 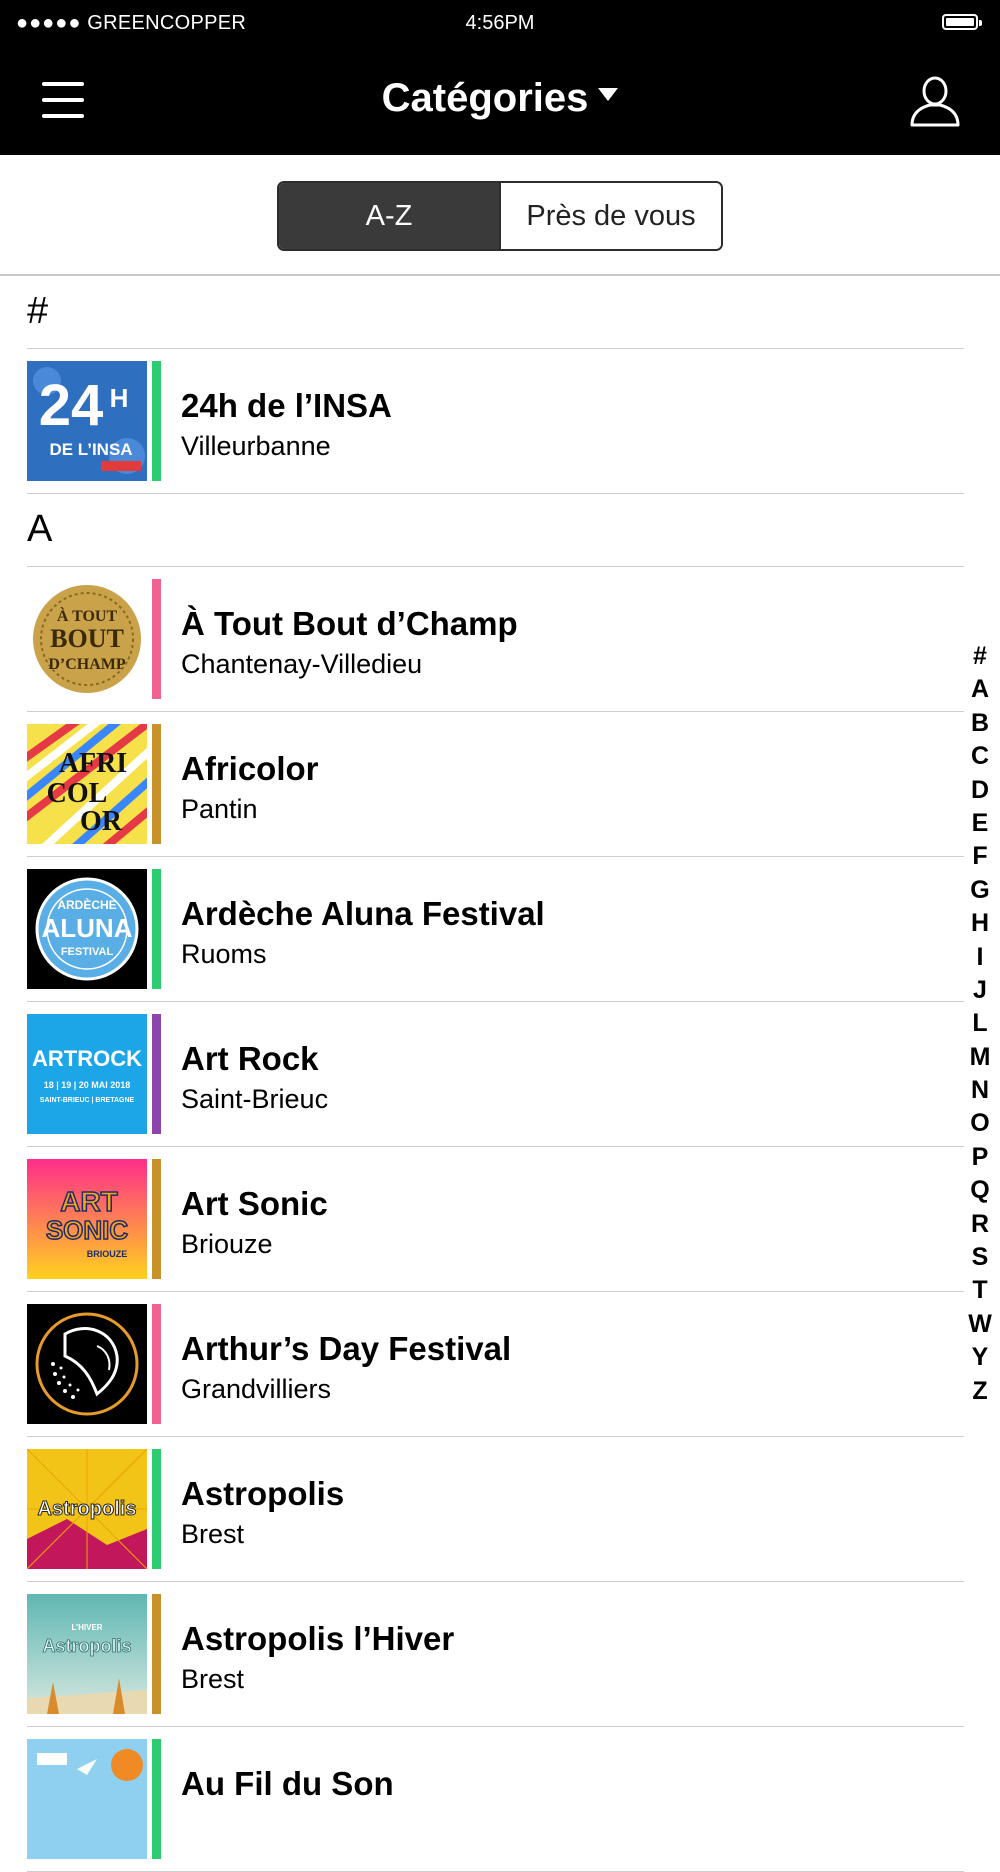 I want to click on svg-text: COL, so click(x=77, y=793).